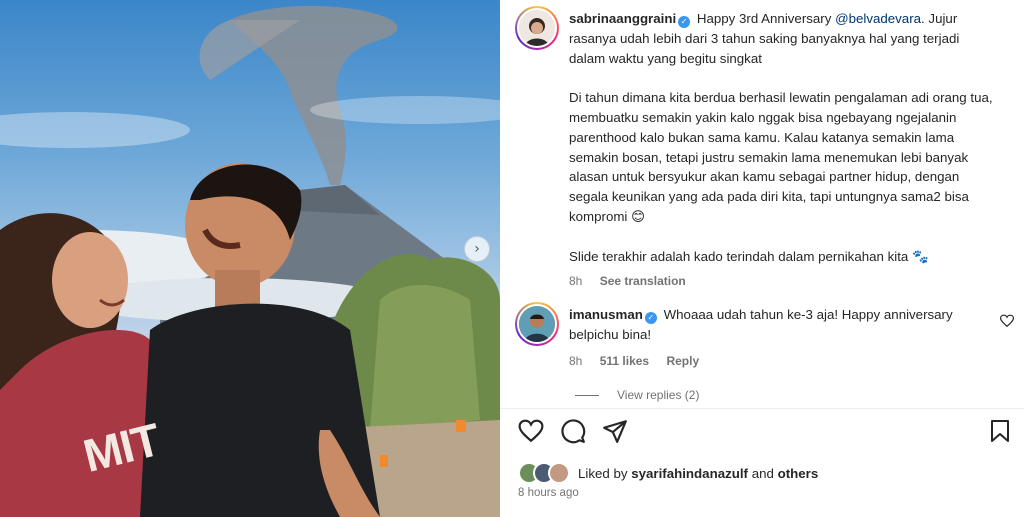 The image size is (1024, 517). I want to click on comment-icon, so click(573, 431).